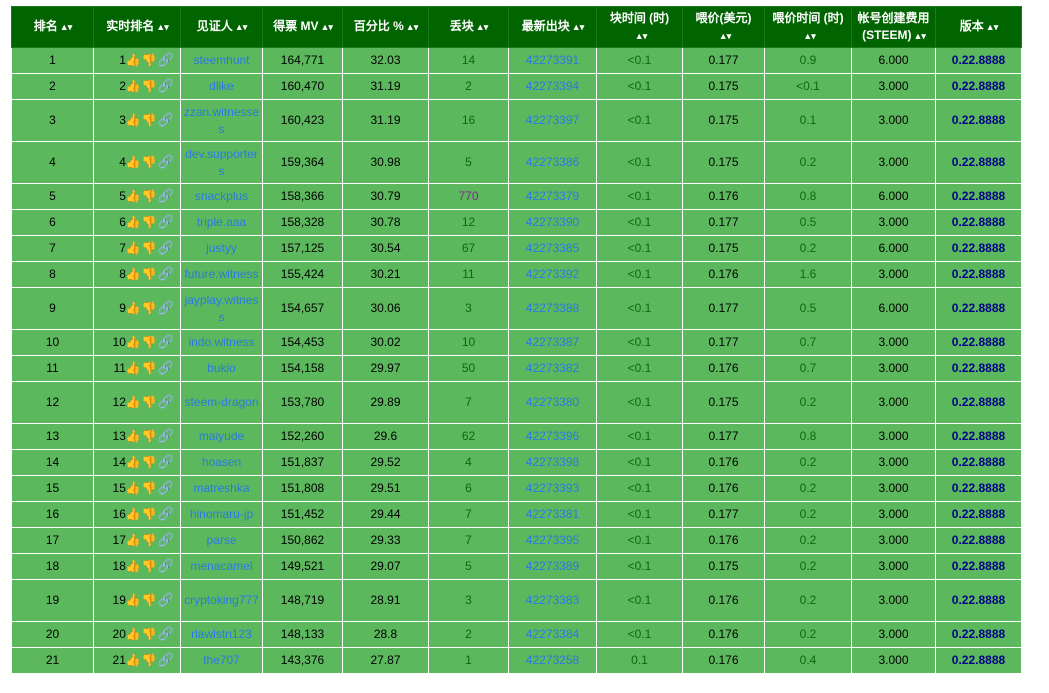 Image resolution: width=1049 pixels, height=693 pixels. Describe the element at coordinates (221, 462) in the screenshot. I see `witness-name-link: hoasen` at that location.